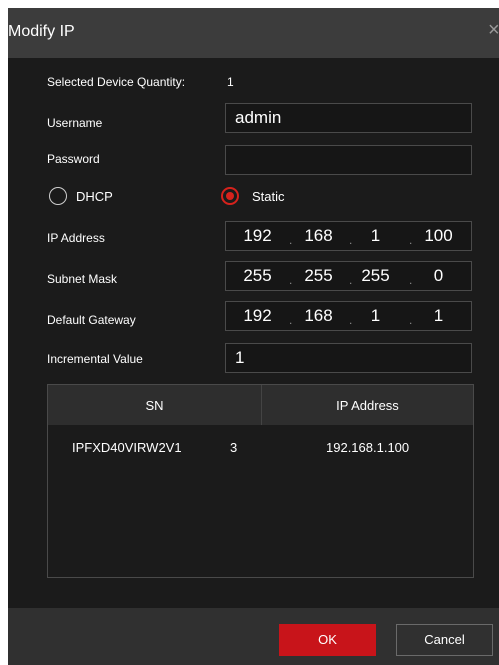 The image size is (499, 665). What do you see at coordinates (41, 31) in the screenshot?
I see `dialog-title: Modify IP` at bounding box center [41, 31].